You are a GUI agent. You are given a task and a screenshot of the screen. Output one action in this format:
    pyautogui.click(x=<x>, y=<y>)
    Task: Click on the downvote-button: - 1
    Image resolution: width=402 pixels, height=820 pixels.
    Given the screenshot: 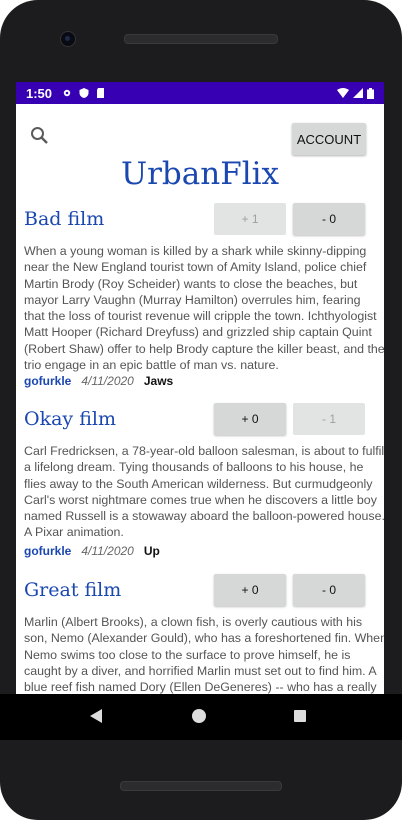 What is the action you would take?
    pyautogui.click(x=329, y=419)
    